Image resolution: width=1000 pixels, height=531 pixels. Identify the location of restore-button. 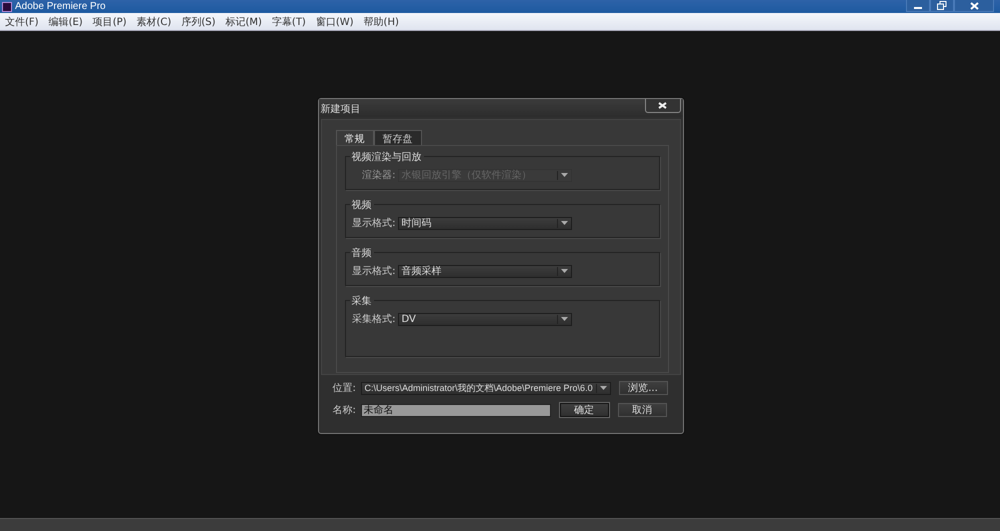
(942, 6).